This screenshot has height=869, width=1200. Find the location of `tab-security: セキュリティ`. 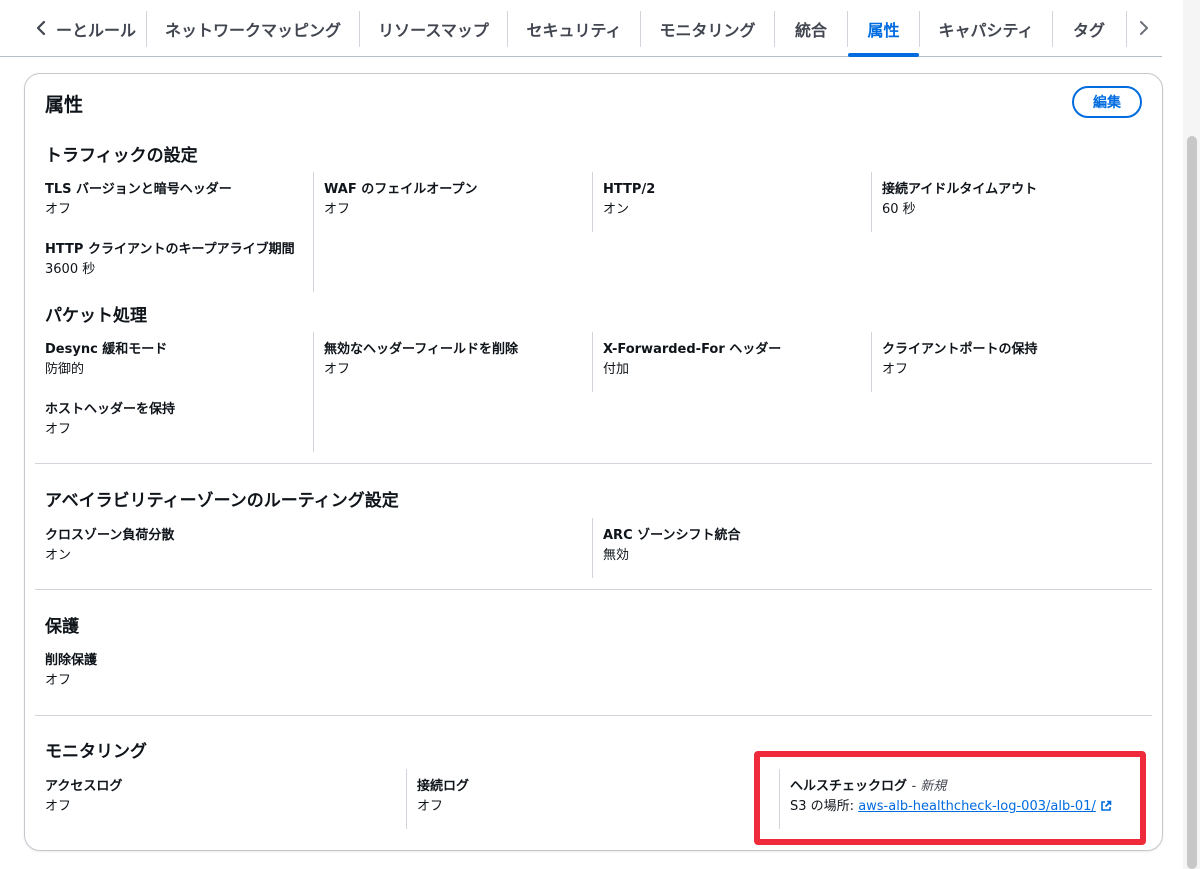

tab-security: セキュリティ is located at coordinates (574, 28).